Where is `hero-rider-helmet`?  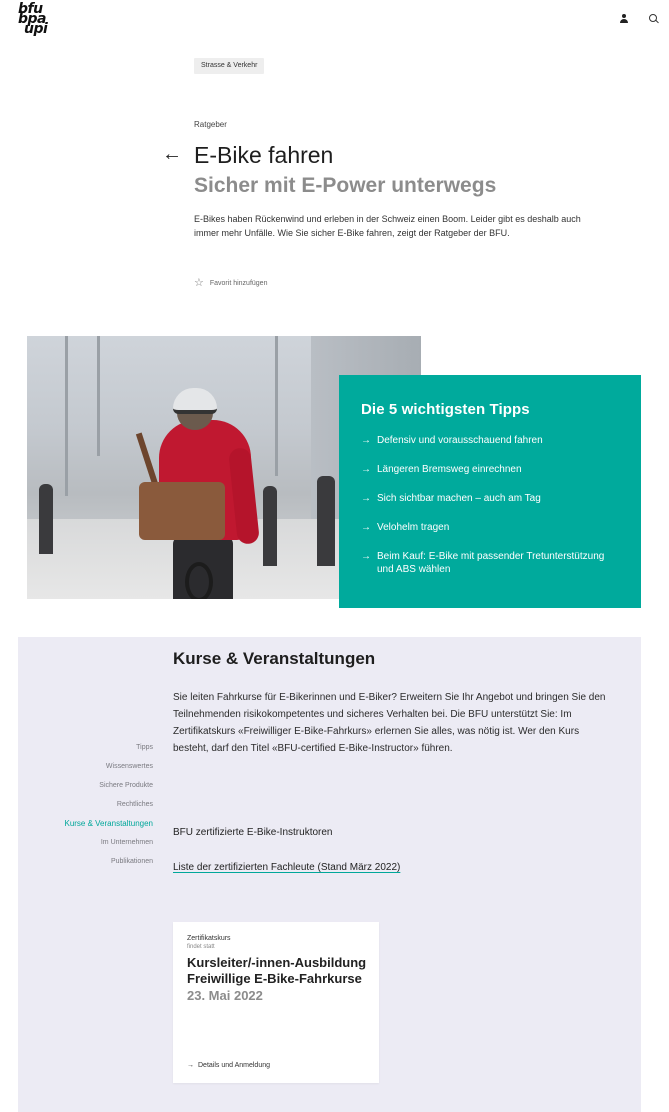 hero-rider-helmet is located at coordinates (195, 401).